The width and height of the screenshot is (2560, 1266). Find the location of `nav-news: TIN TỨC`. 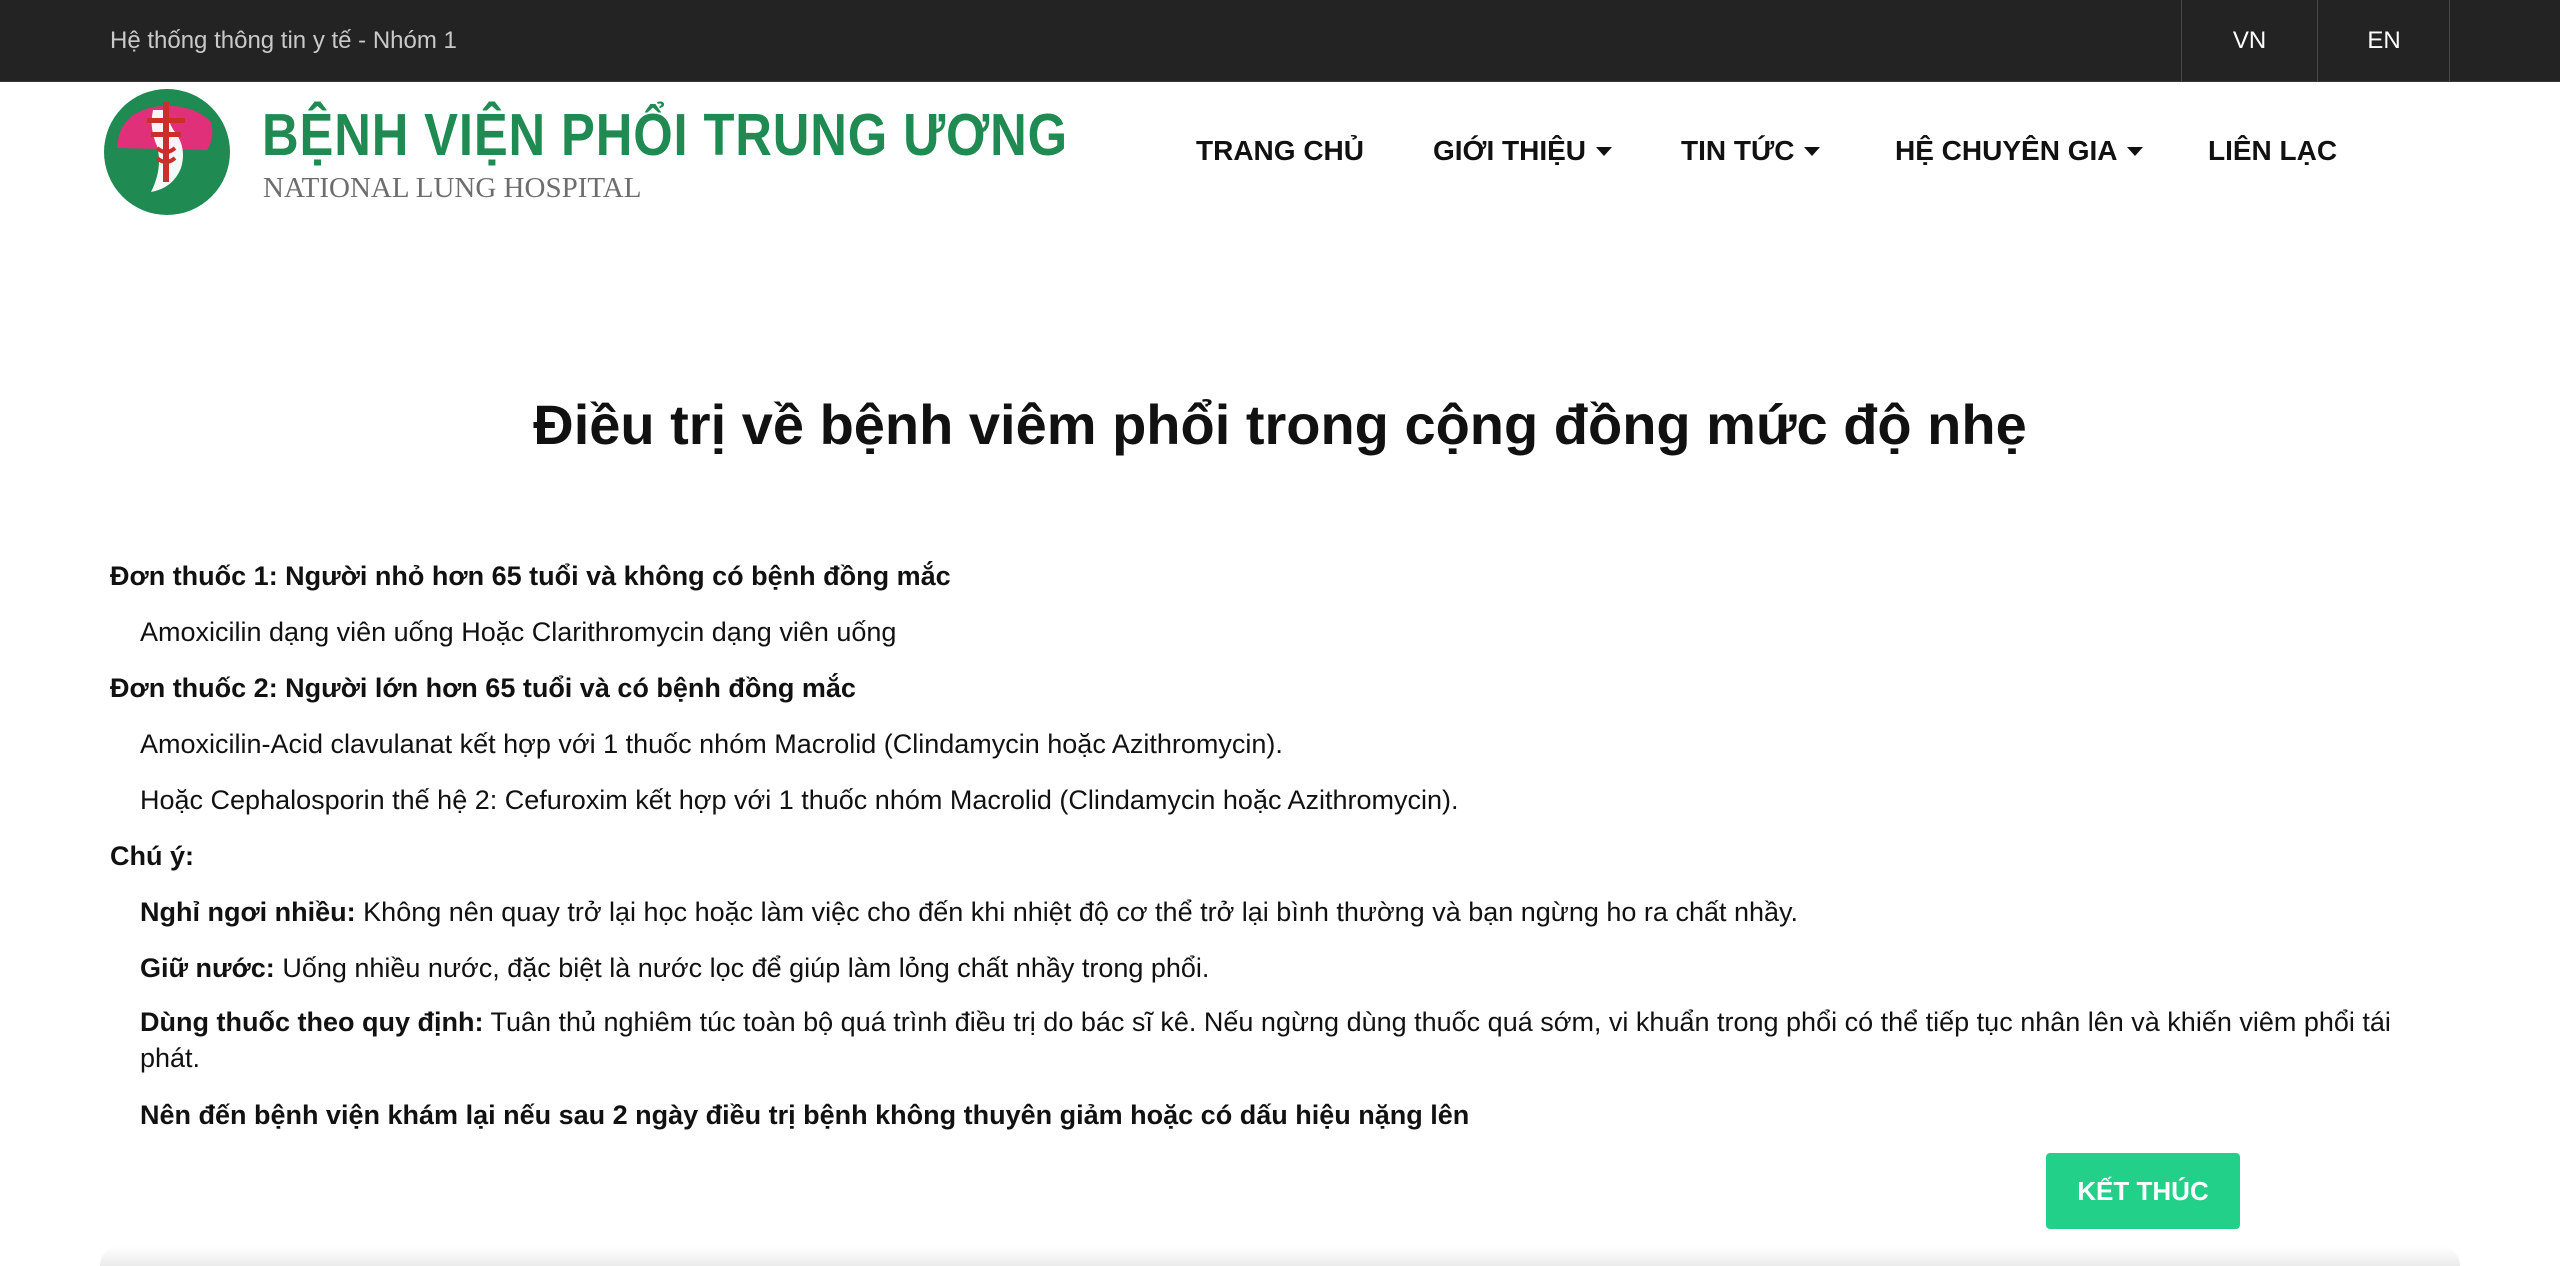

nav-news: TIN TỨC is located at coordinates (1751, 151).